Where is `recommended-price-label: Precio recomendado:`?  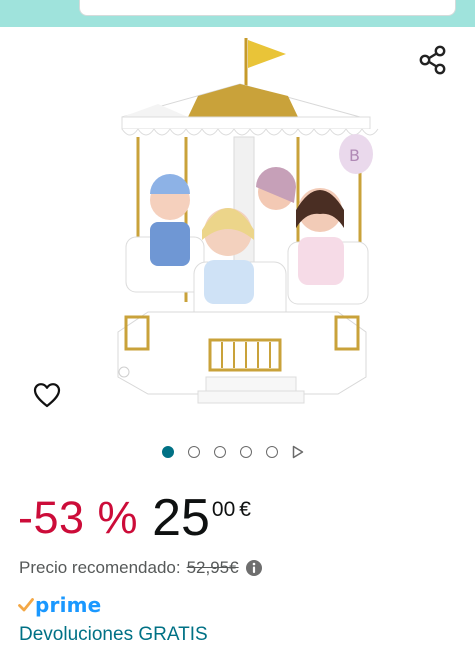
recommended-price-label: Precio recomendado: is located at coordinates (100, 567).